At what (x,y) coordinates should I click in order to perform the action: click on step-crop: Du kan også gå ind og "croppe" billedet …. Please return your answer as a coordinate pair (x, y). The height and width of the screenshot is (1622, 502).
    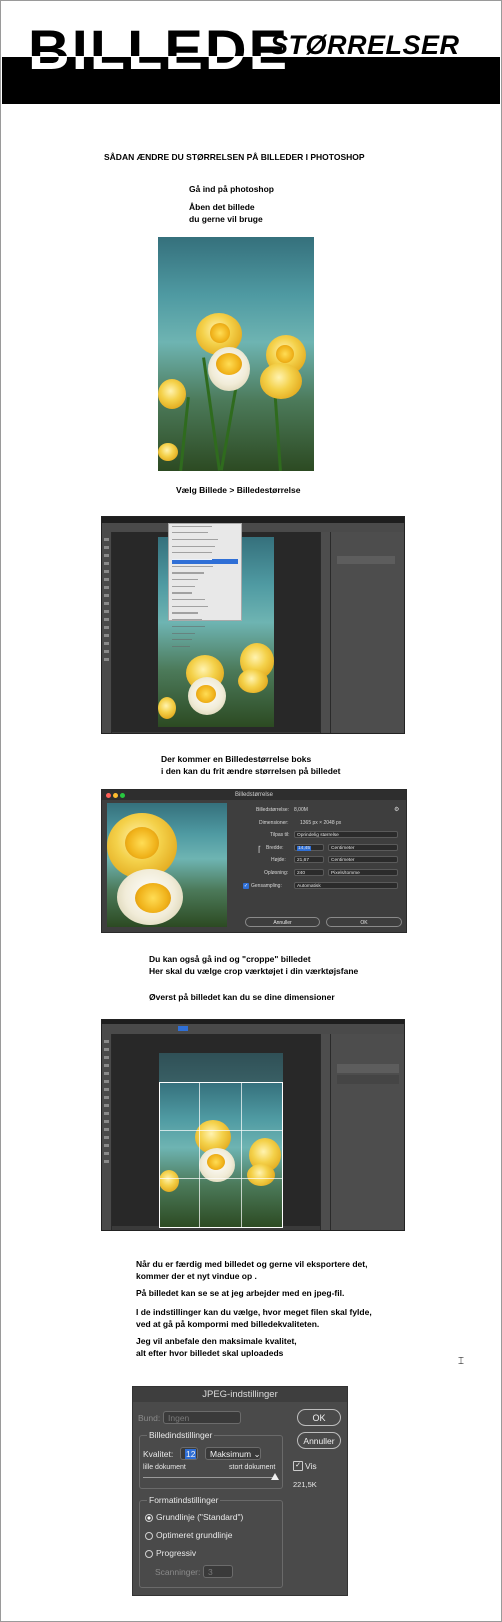
    Looking at the image, I should click on (254, 965).